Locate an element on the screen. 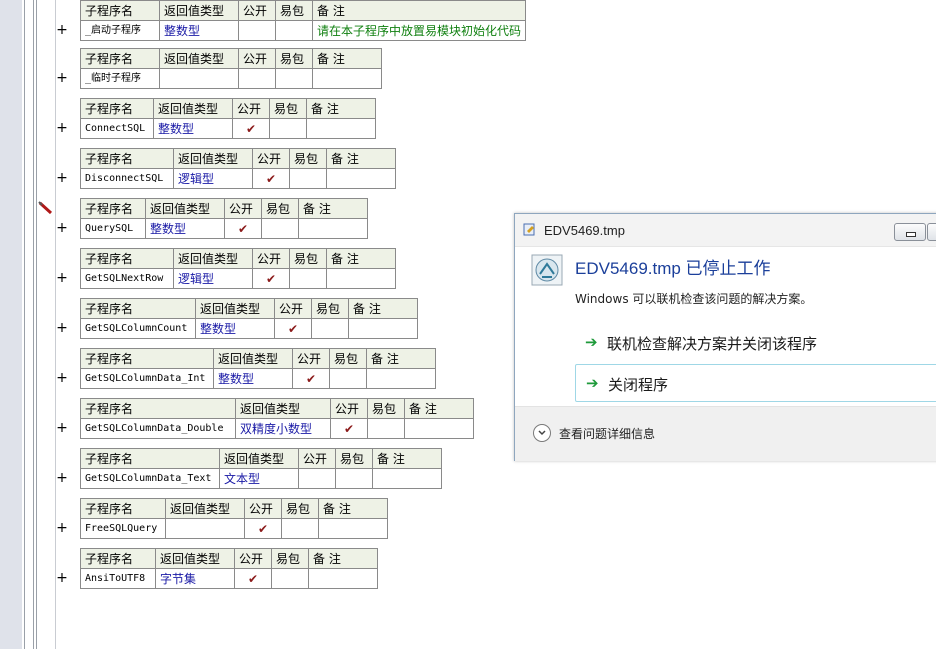 This screenshot has width=936, height=649. subroutine-name: FreeSQLQuery is located at coordinates (123, 528).